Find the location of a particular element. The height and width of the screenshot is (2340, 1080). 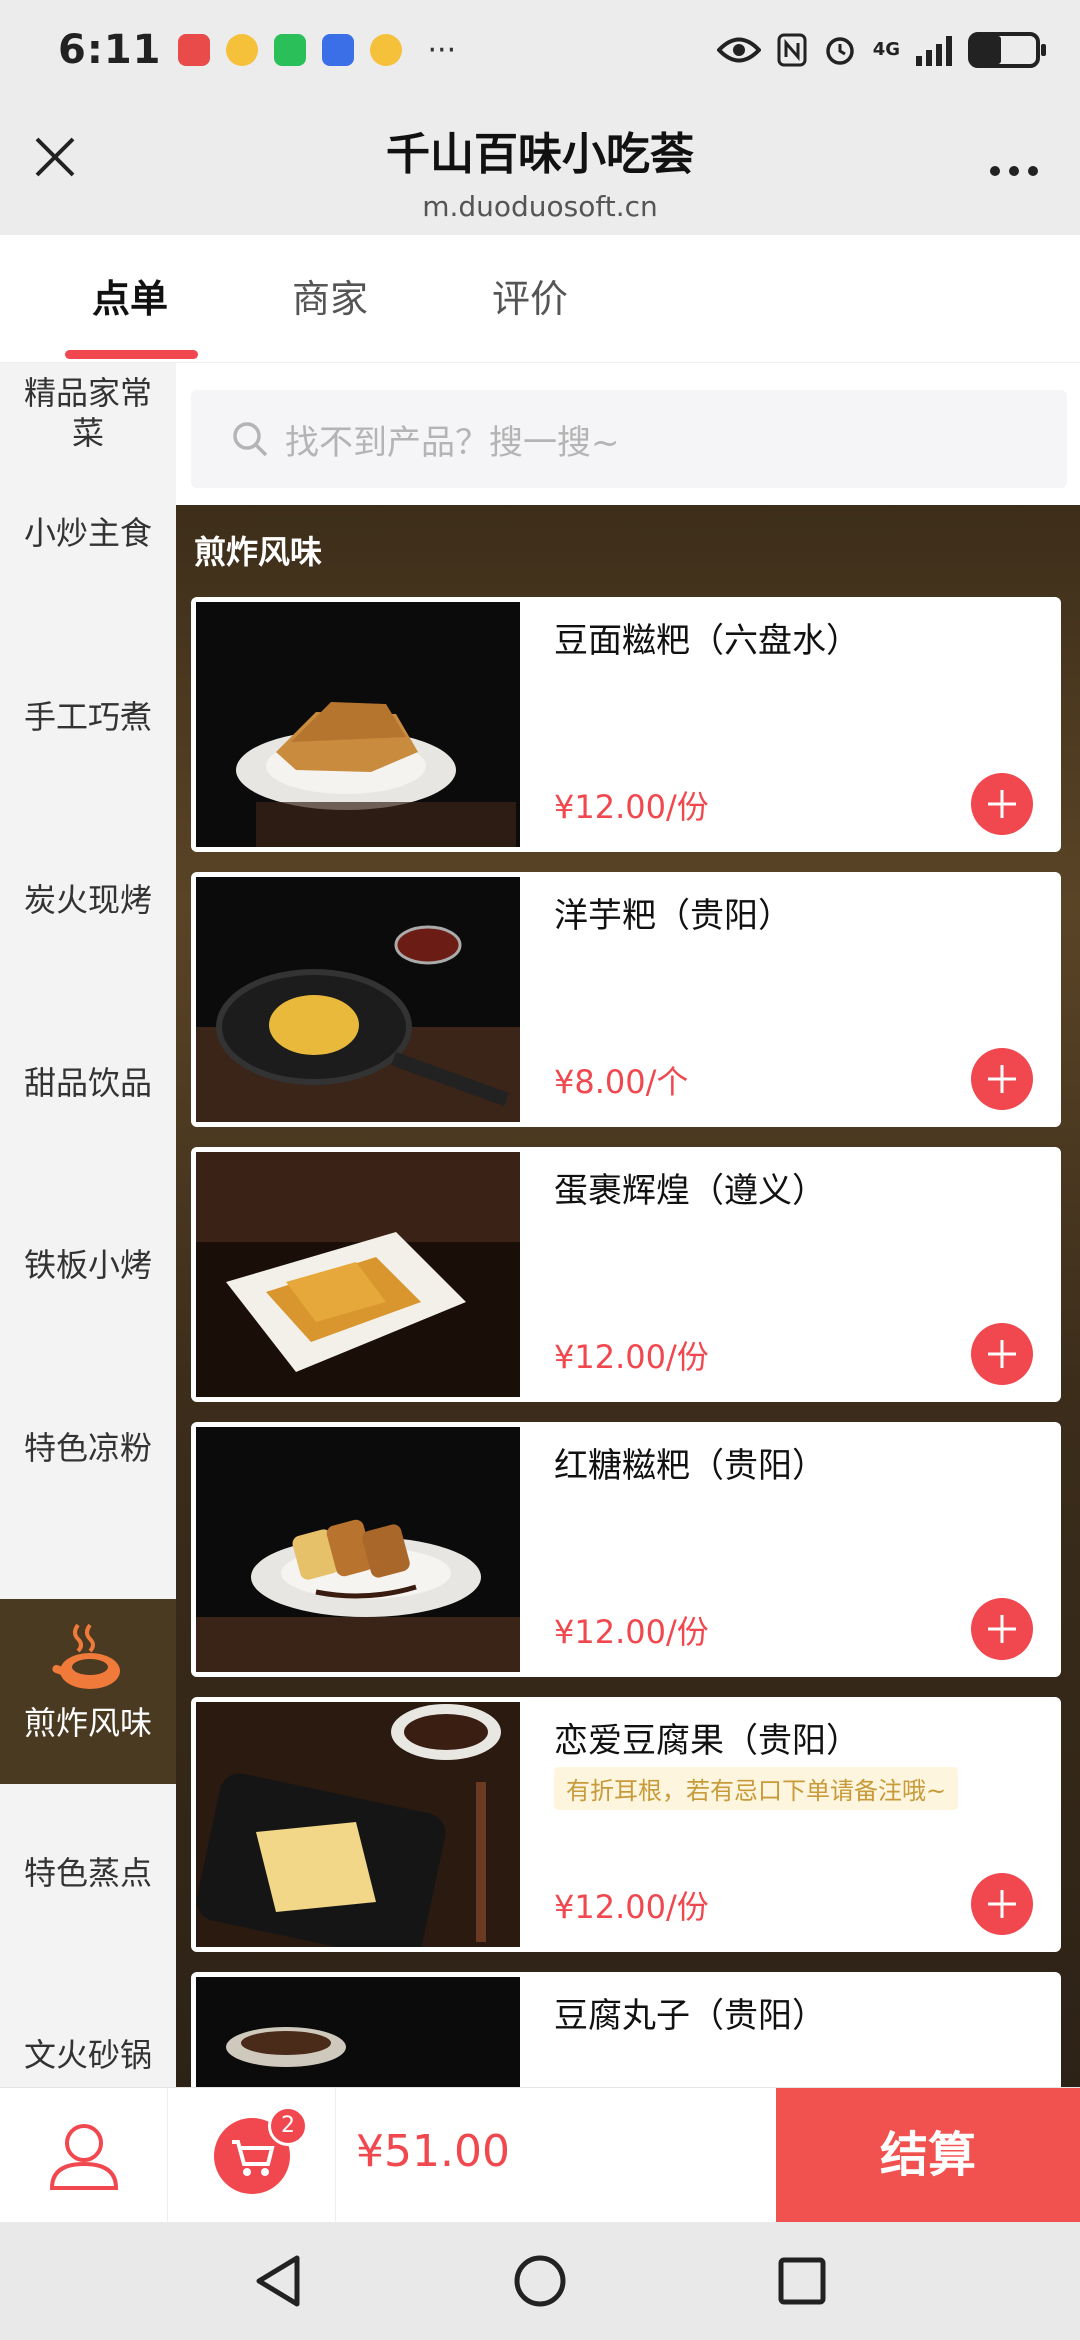

checkout-button: 结算 is located at coordinates (928, 2155).